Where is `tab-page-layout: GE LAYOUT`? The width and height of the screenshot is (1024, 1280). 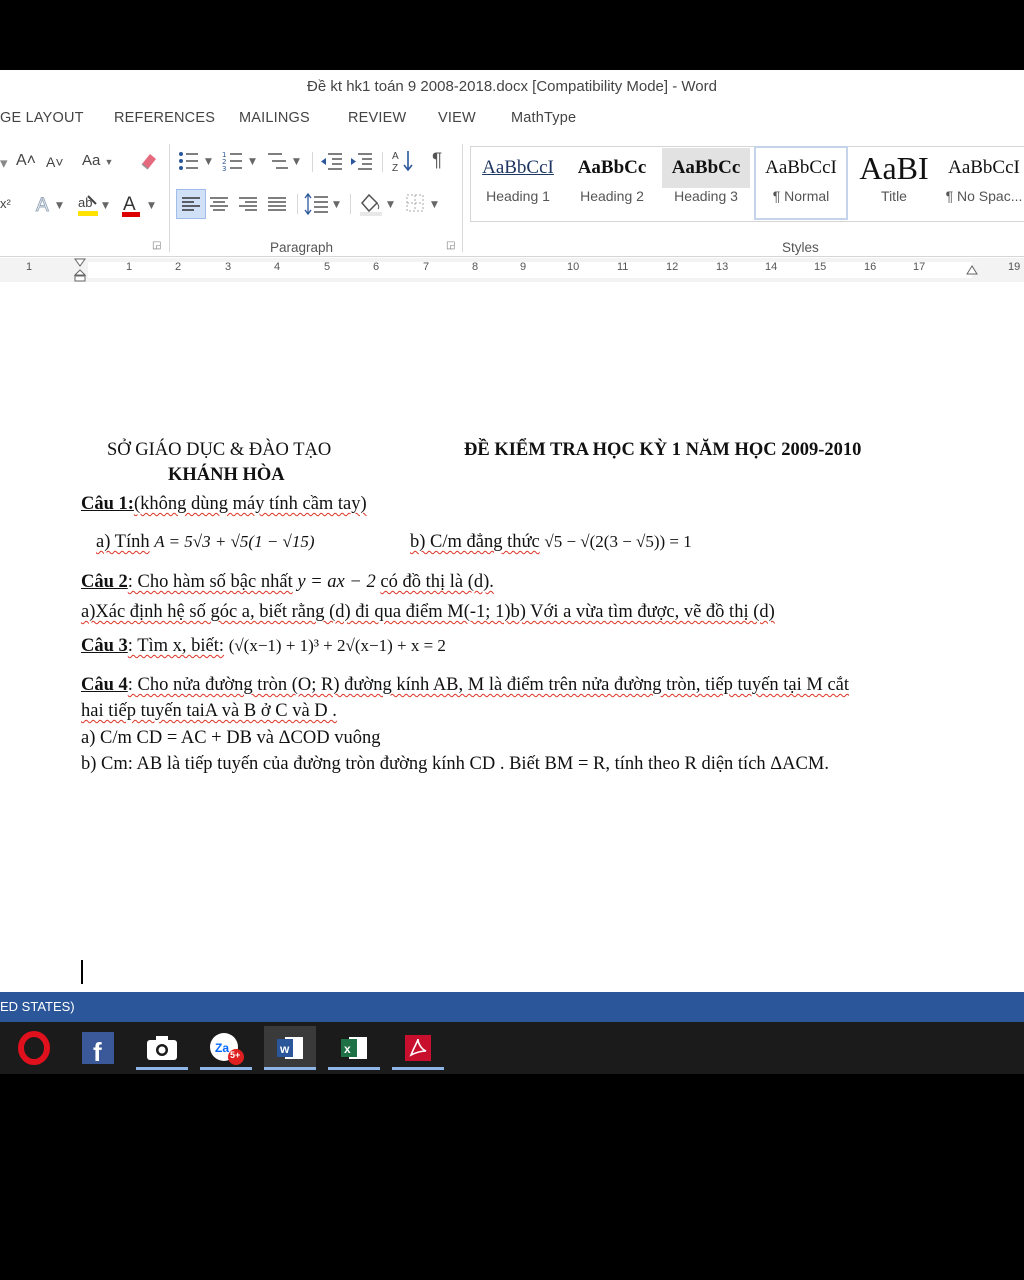 tab-page-layout: GE LAYOUT is located at coordinates (42, 118).